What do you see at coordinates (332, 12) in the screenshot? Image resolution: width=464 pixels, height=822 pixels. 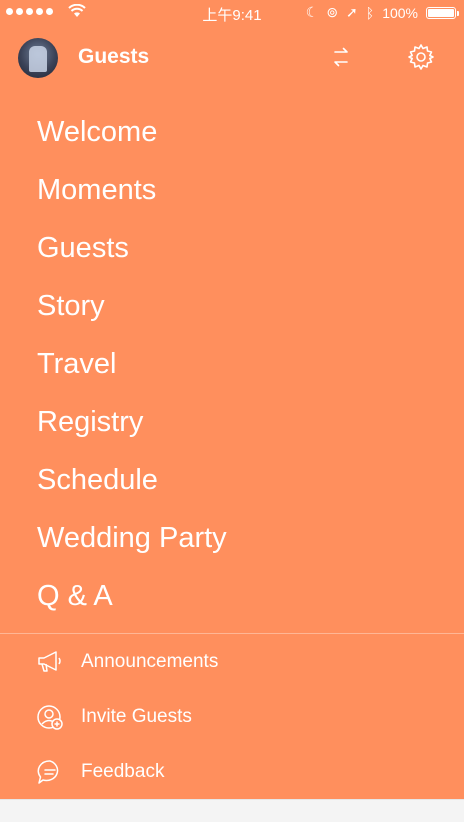 I see `orientation-lock-icon: ⊚` at bounding box center [332, 12].